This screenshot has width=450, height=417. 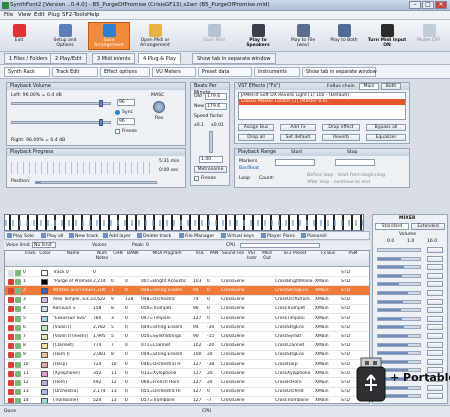 I want to click on col-track: Track, so click(x=30, y=254).